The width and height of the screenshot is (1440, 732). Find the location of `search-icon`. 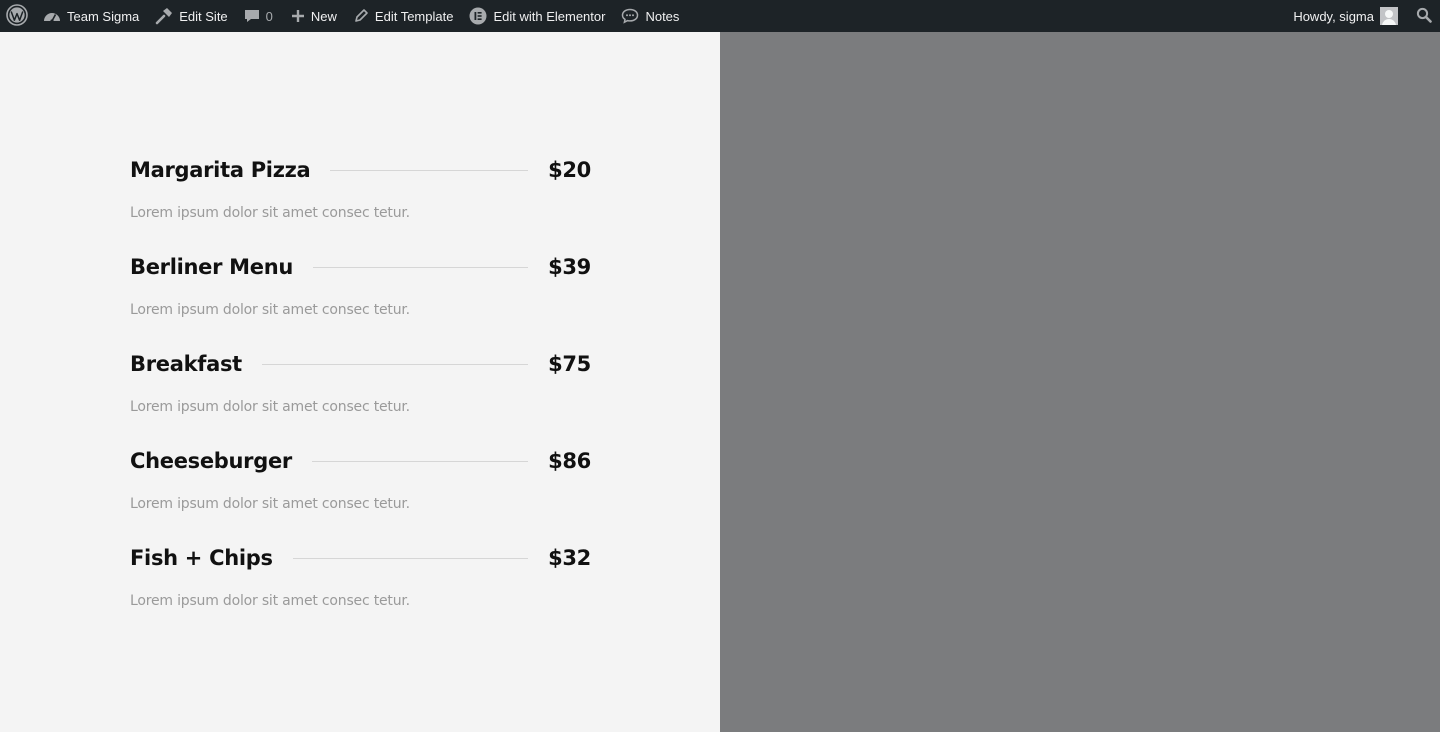

search-icon is located at coordinates (1424, 16).